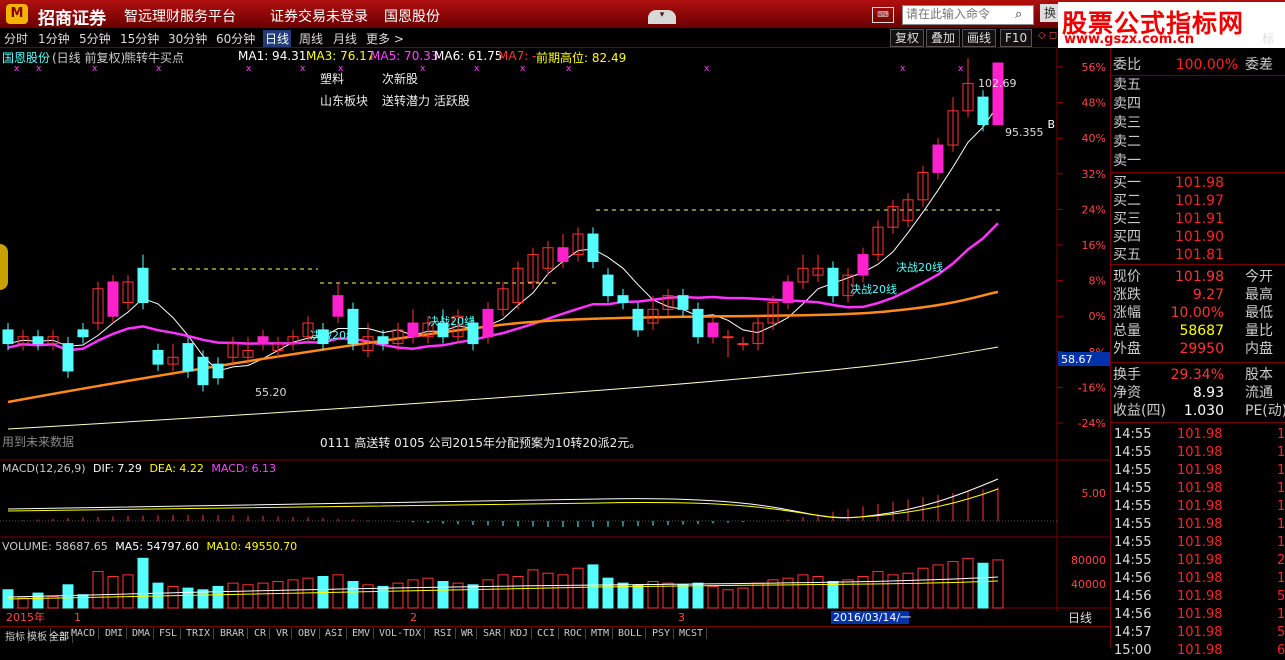 The width and height of the screenshot is (1285, 660). I want to click on adjust-button: 复权, so click(907, 38).